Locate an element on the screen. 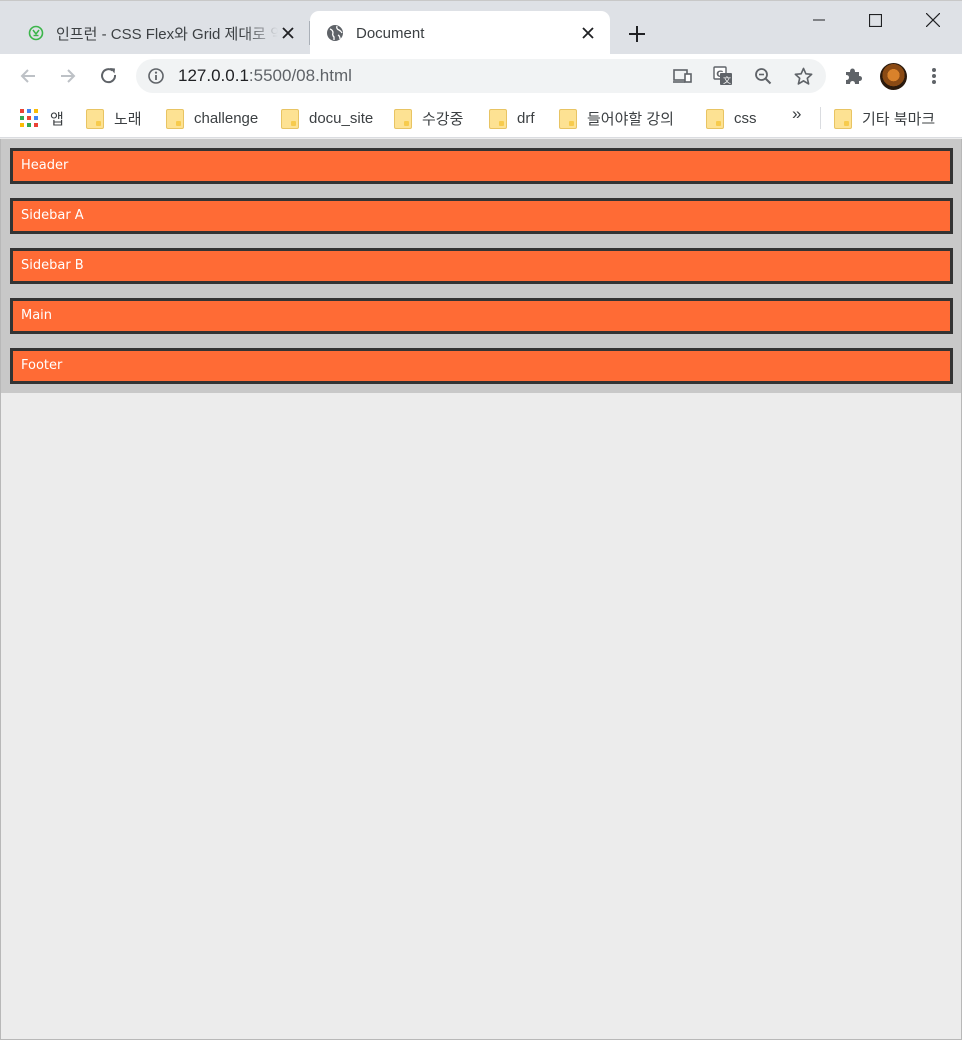 The width and height of the screenshot is (962, 1040). bookmark-other: 기타 북마크 is located at coordinates (884, 118).